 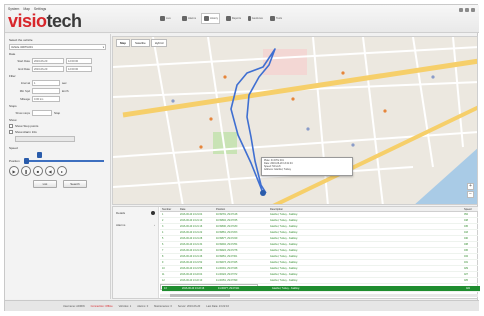 I want to click on status-item: Server: 2016-06-20, so click(x=189, y=306).